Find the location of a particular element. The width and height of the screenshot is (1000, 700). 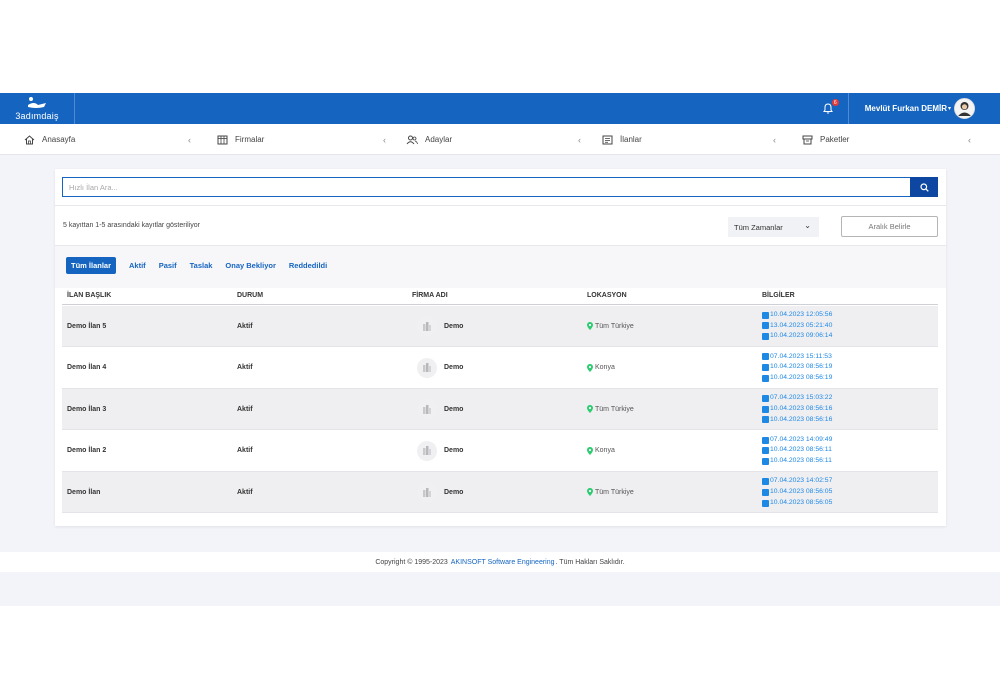

nav-item-anasayfa: Anasayfa ‹ is located at coordinates (97, 139).